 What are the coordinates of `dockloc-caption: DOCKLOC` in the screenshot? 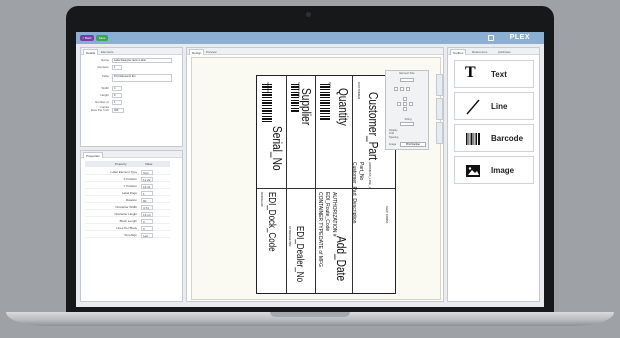 It's located at (262, 199).